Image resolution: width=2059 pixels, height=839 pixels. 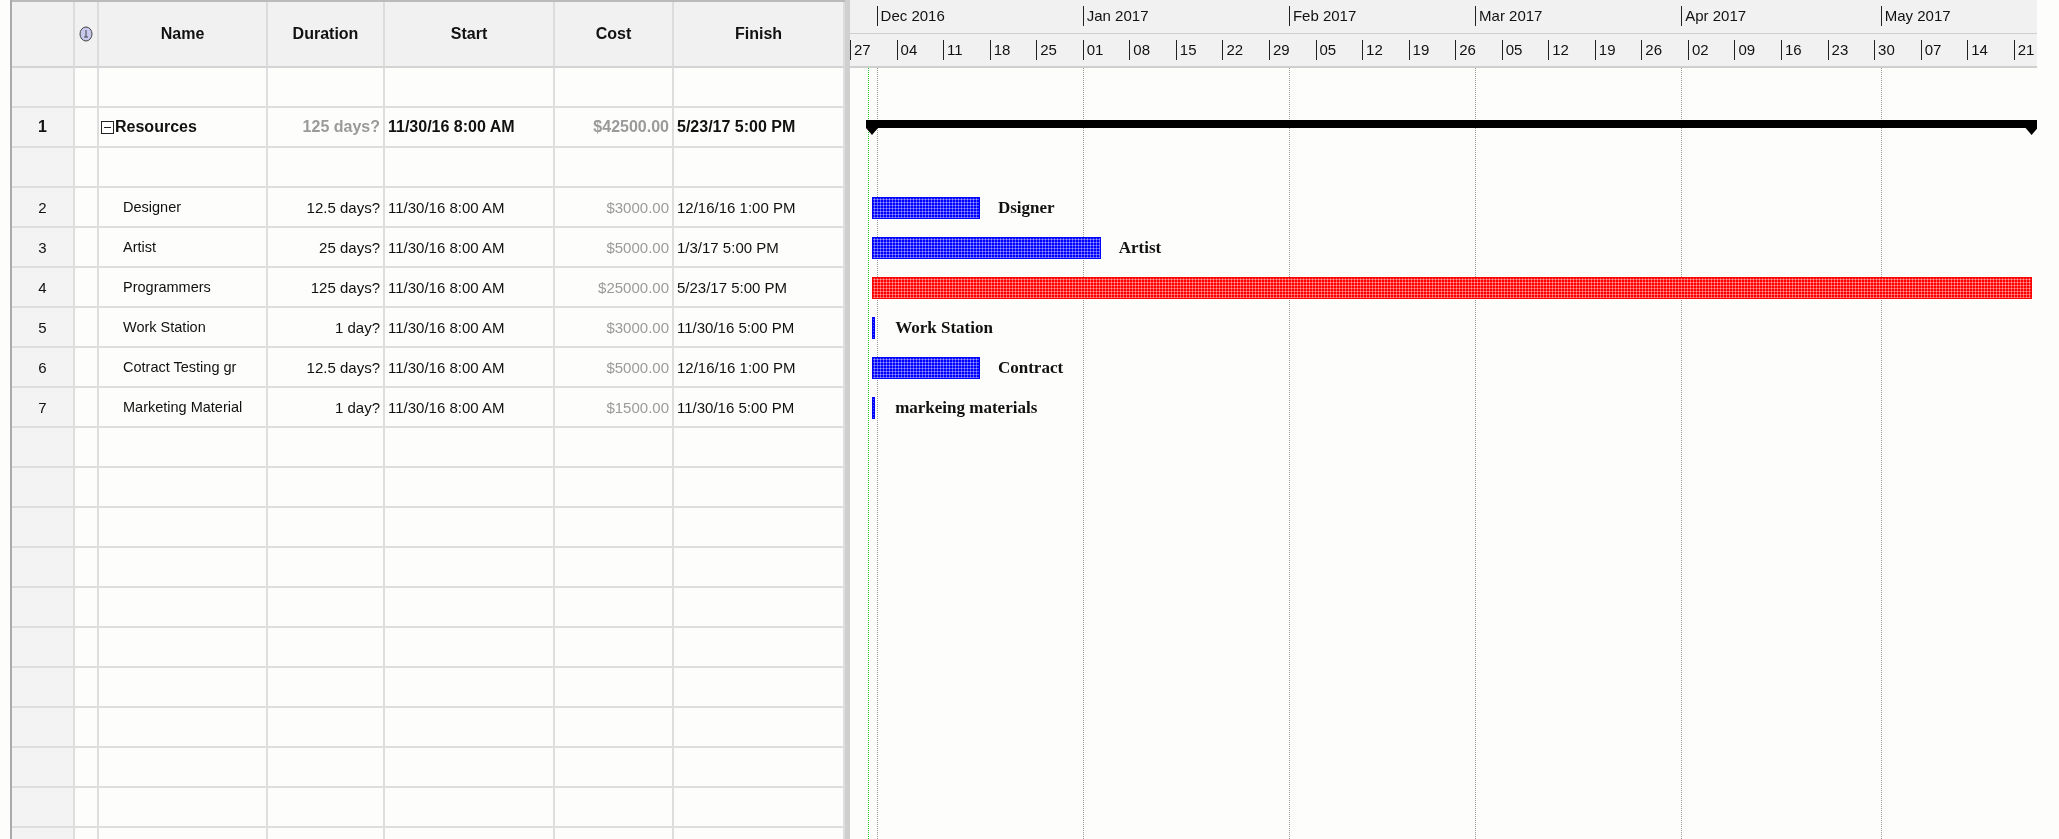 What do you see at coordinates (156, 127) in the screenshot?
I see `task-name: Resources` at bounding box center [156, 127].